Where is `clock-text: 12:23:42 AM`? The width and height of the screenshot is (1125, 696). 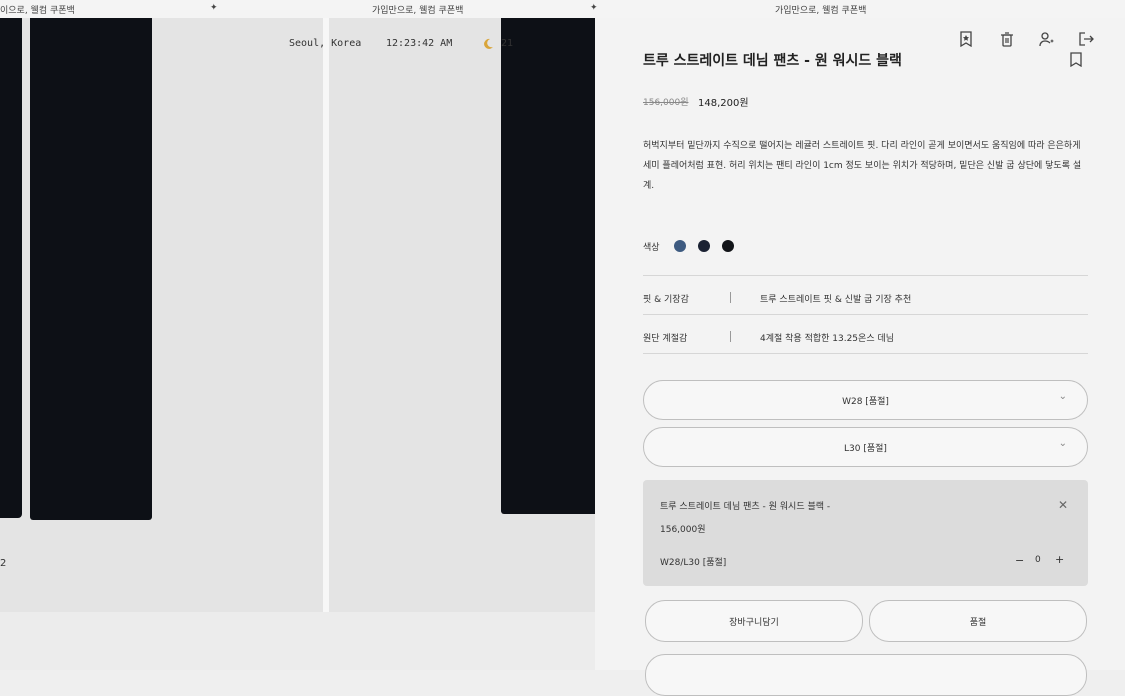
clock-text: 12:23:42 AM is located at coordinates (419, 43).